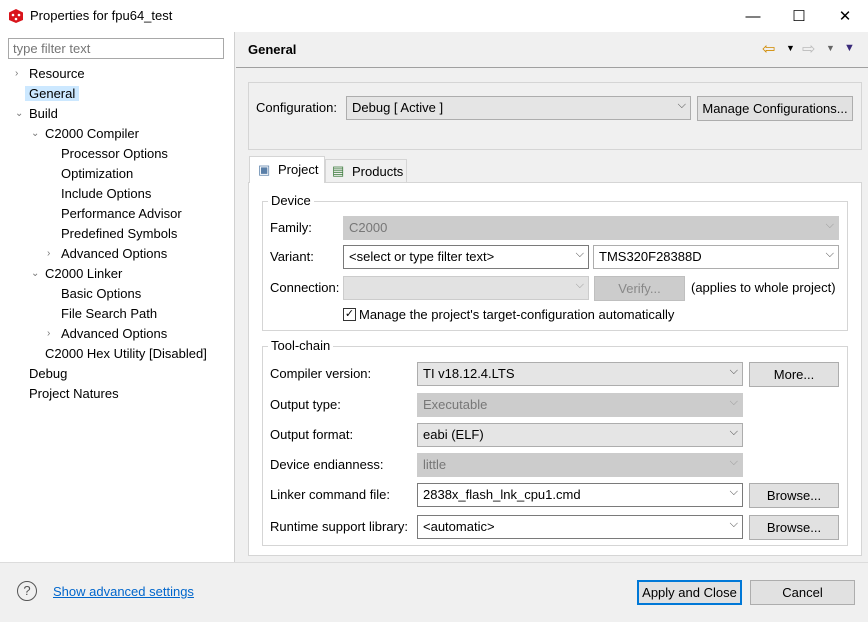  I want to click on page-header: General ⇦ ▼ ⇨ ▼ ▼, so click(552, 50).